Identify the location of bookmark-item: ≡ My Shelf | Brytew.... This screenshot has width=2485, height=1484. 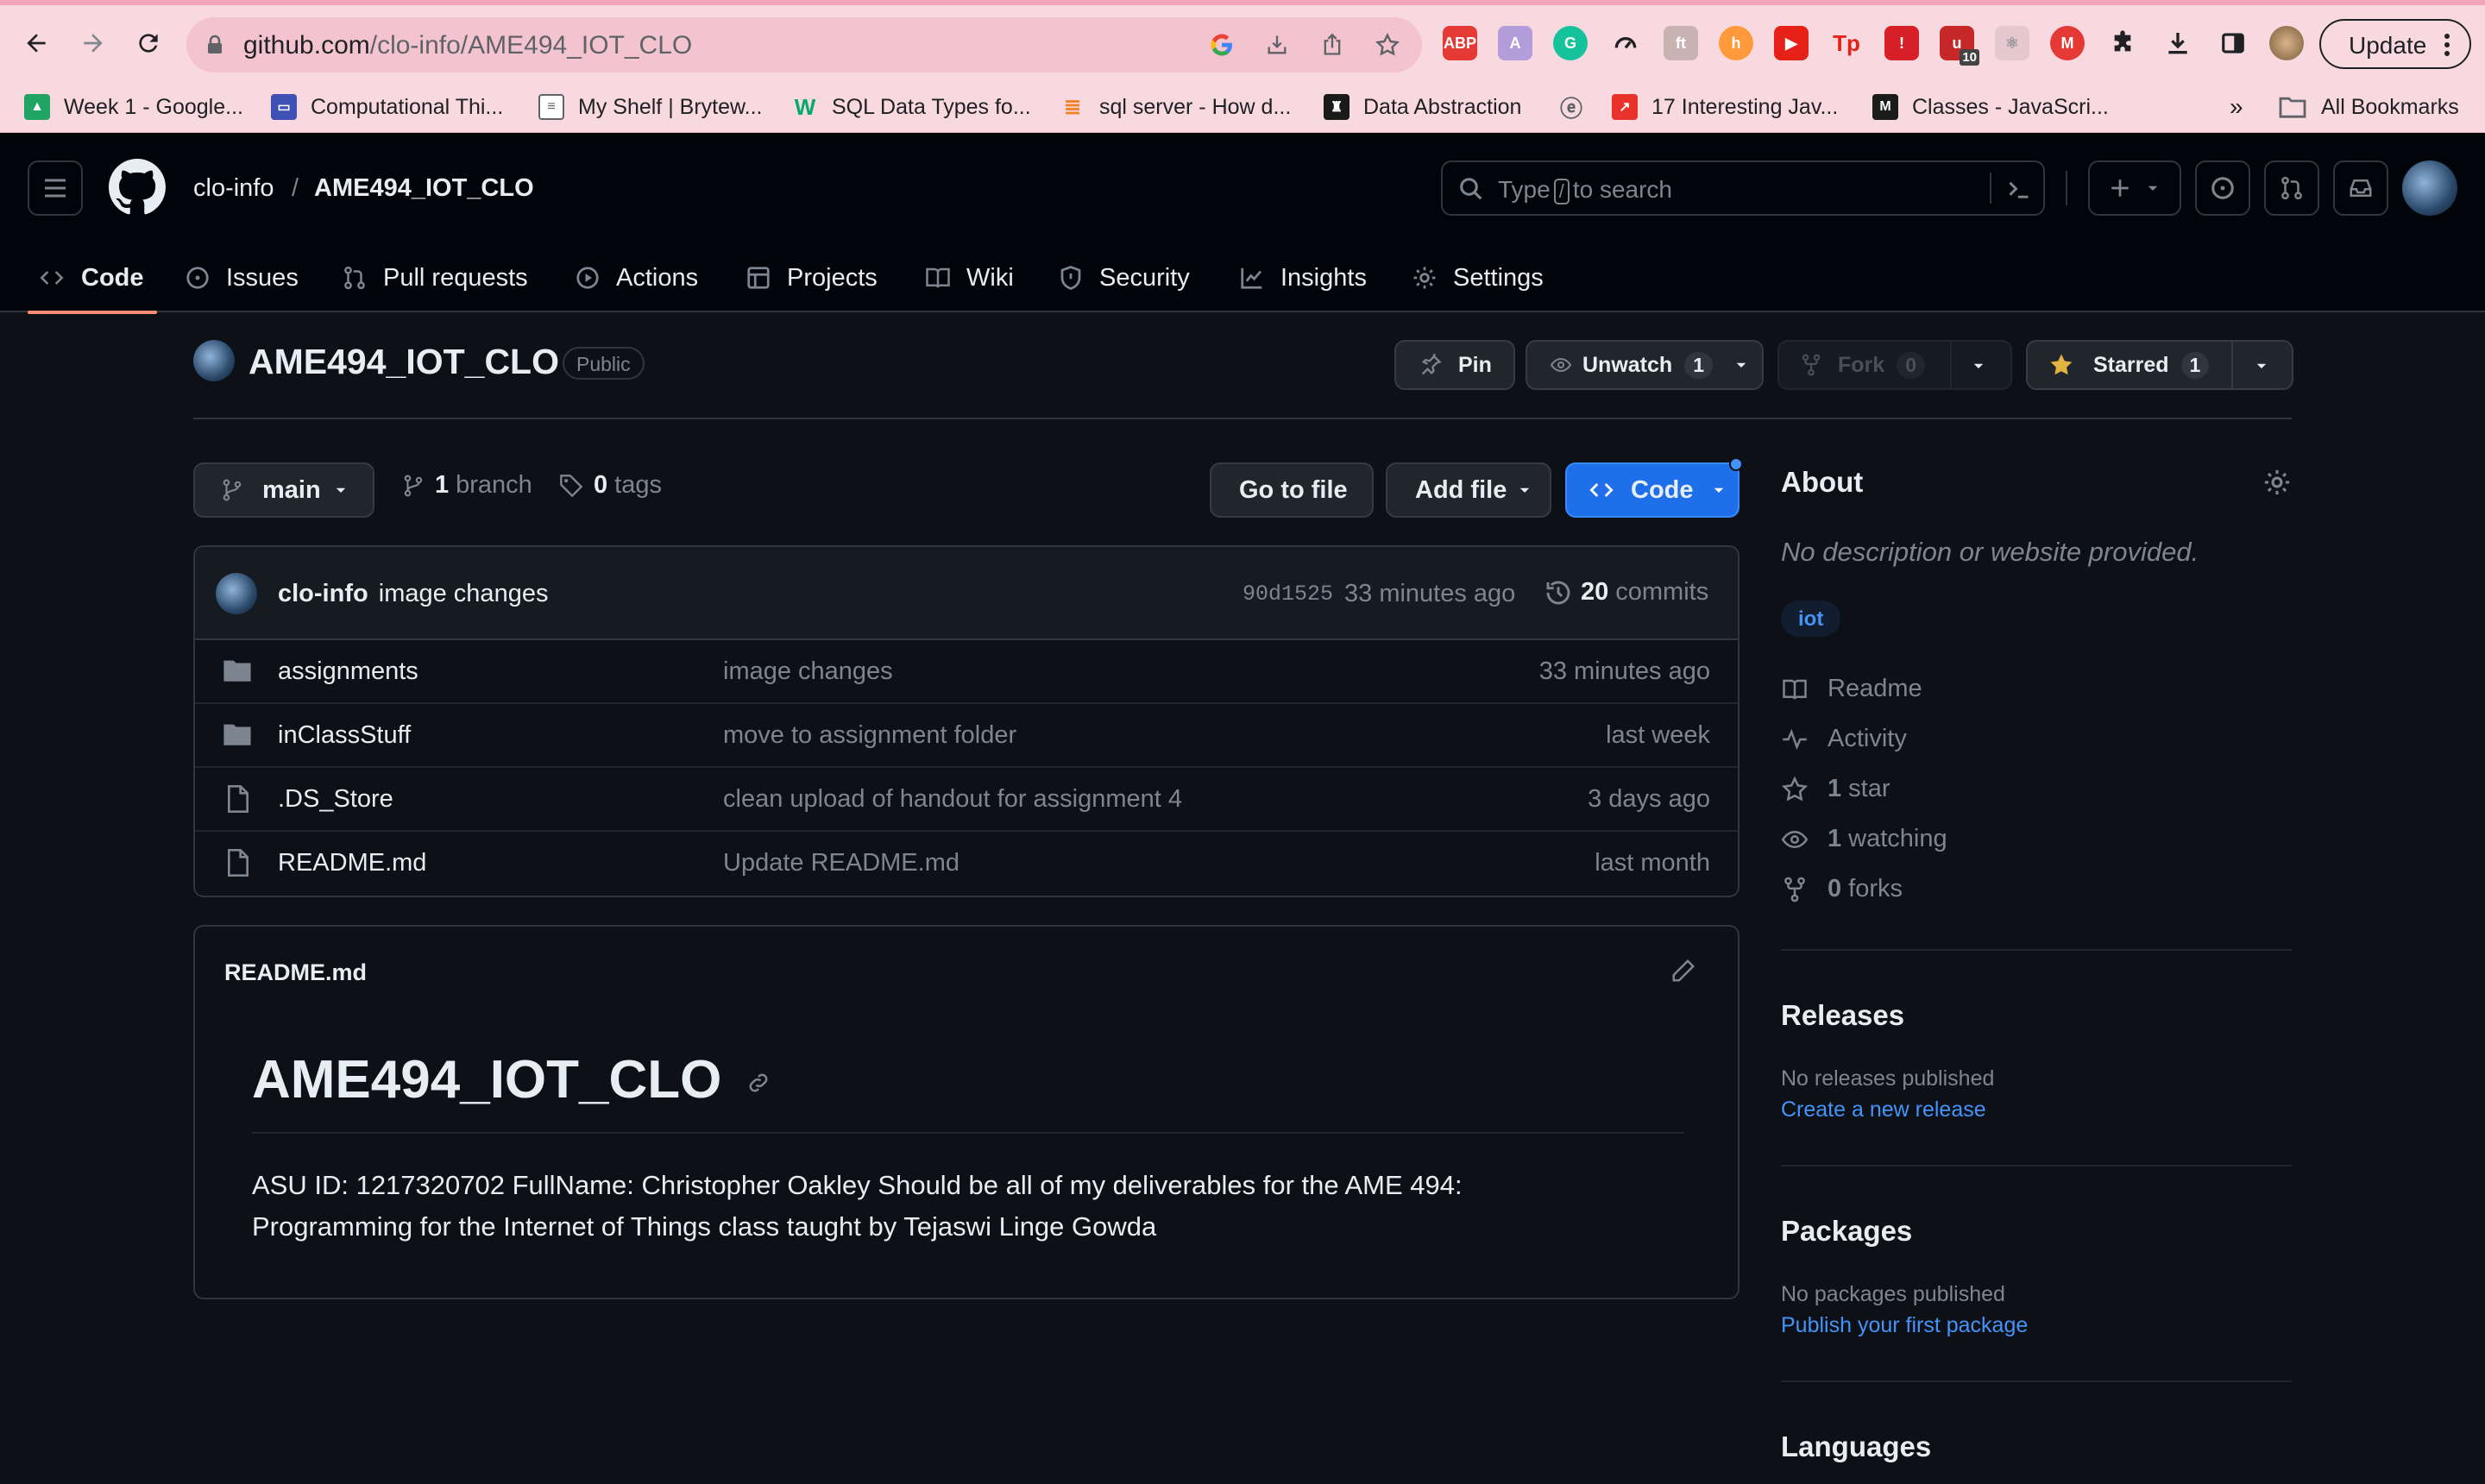
(650, 107).